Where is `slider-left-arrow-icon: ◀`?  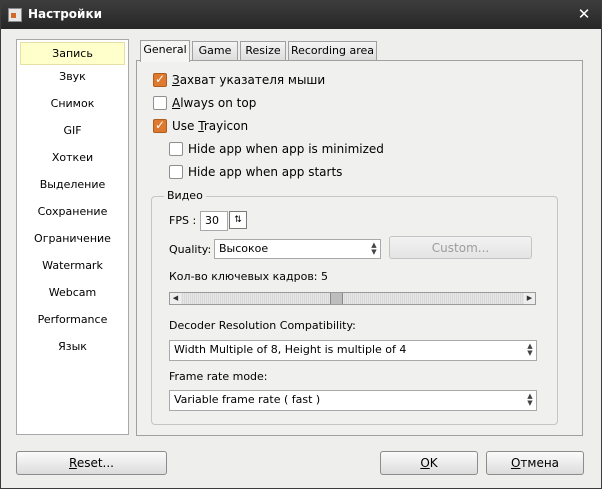 slider-left-arrow-icon: ◀ is located at coordinates (175, 298).